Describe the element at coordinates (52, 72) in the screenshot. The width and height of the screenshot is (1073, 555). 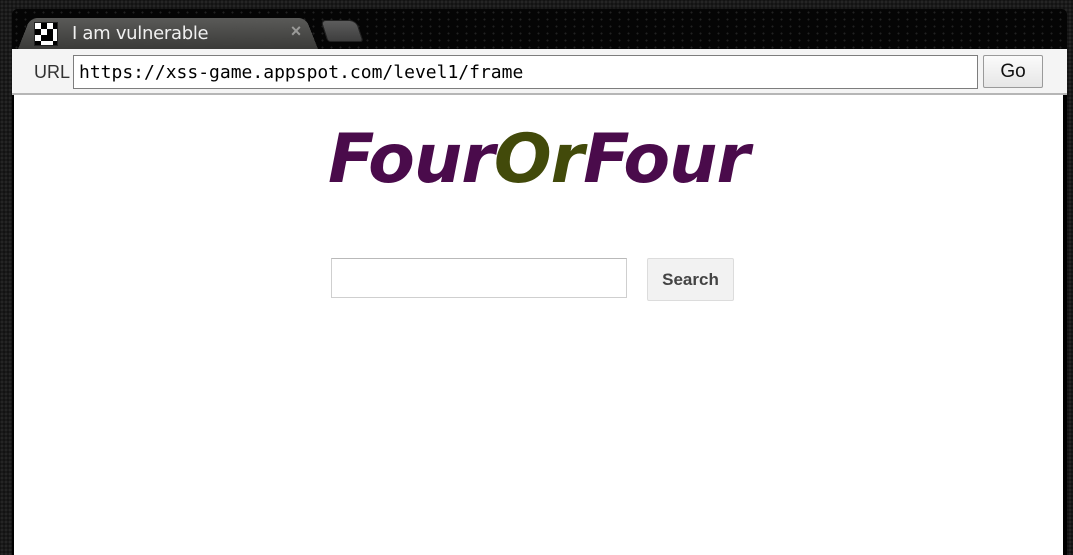
I see `url-label: URL` at that location.